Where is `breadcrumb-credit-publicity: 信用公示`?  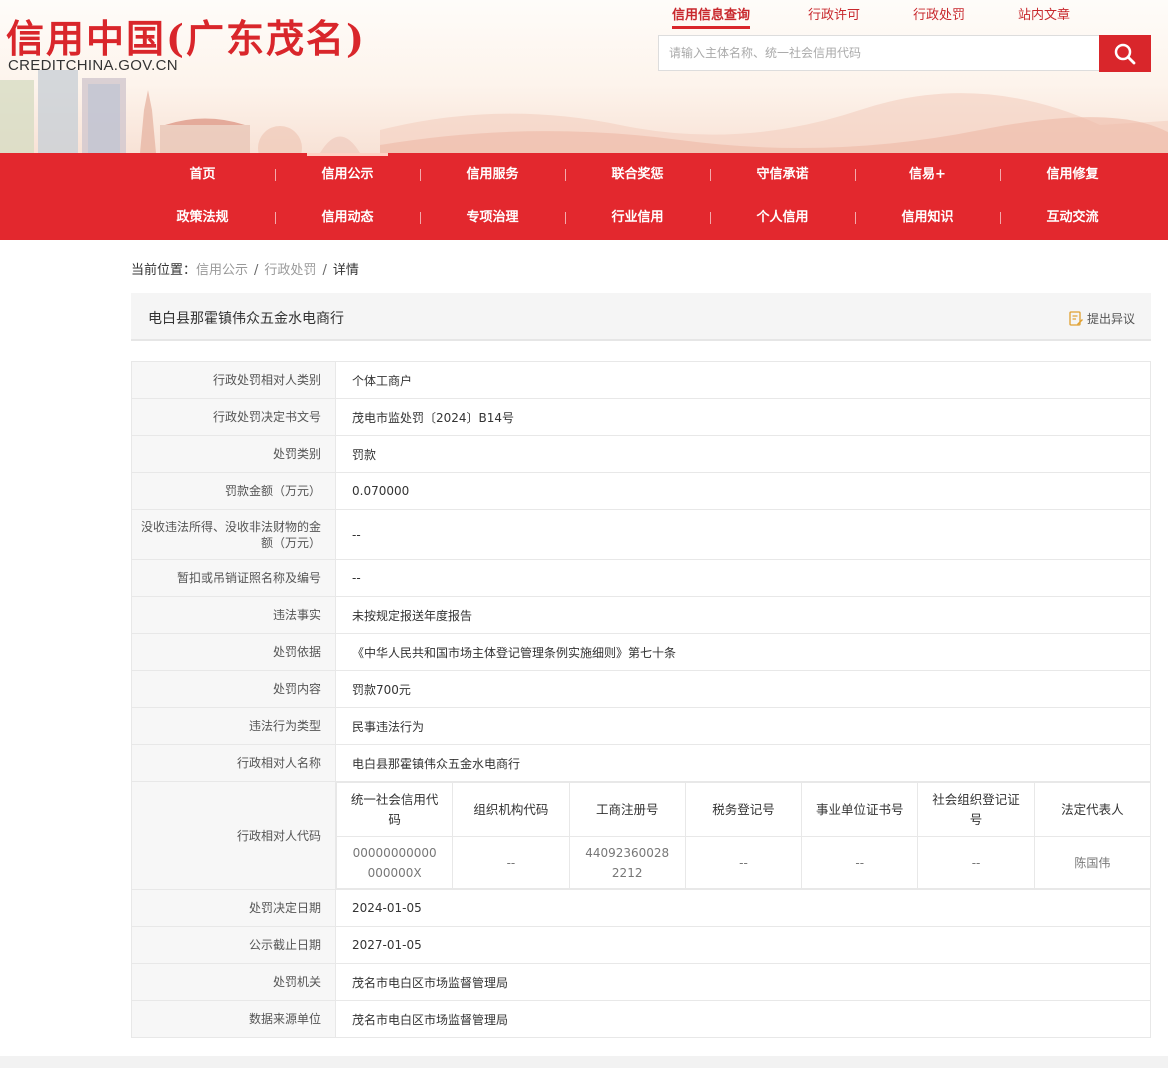 breadcrumb-credit-publicity: 信用公示 is located at coordinates (222, 270).